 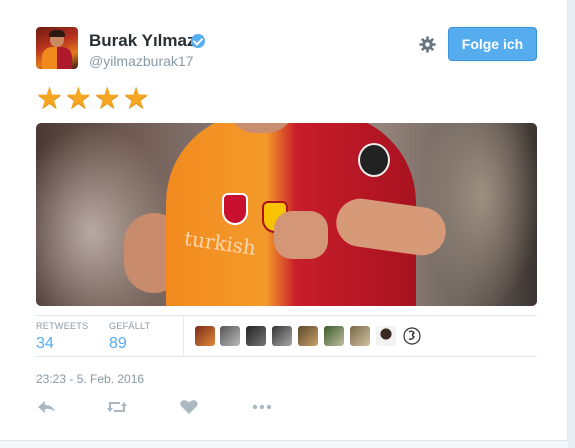 I want to click on heart-icon, so click(x=189, y=407).